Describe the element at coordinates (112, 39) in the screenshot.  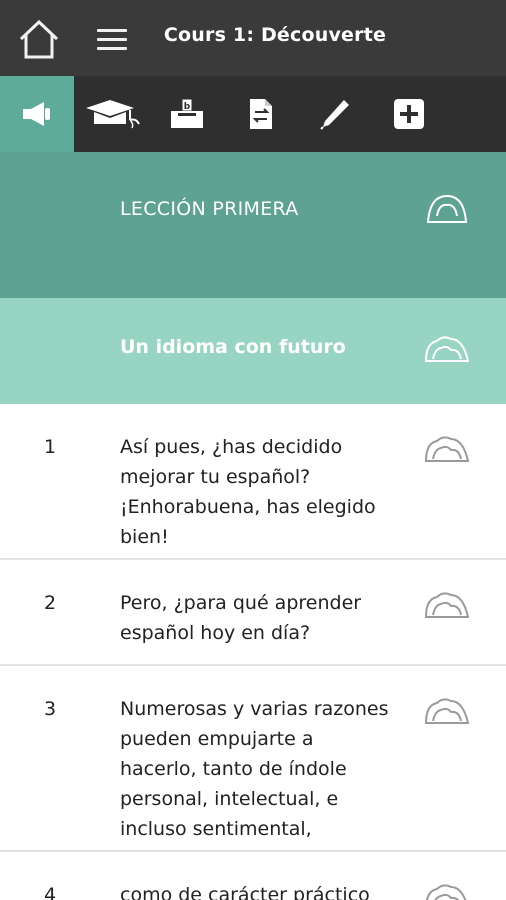
I see `menu-button` at that location.